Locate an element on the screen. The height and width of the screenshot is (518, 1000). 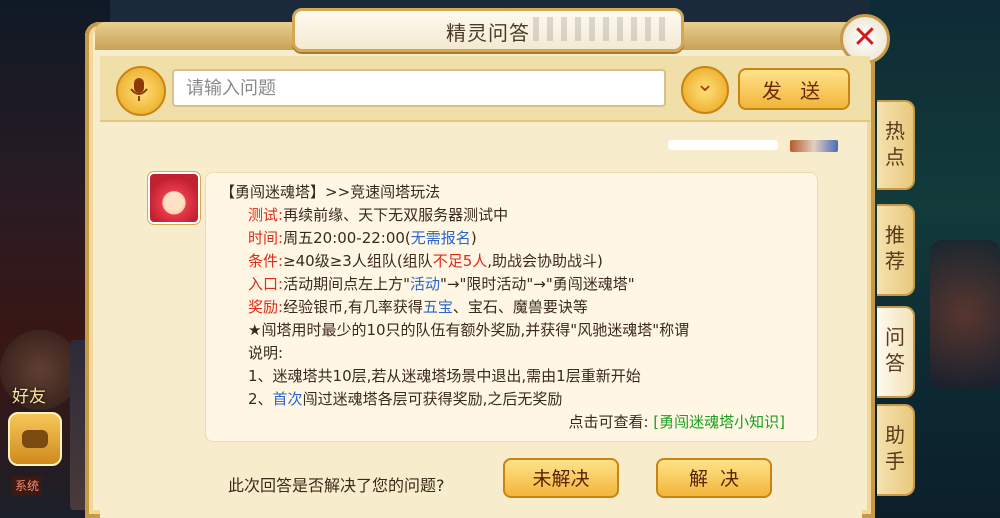
answer-time-line: 时间:周五20:00-22:00(无需报名) is located at coordinates (362, 238).